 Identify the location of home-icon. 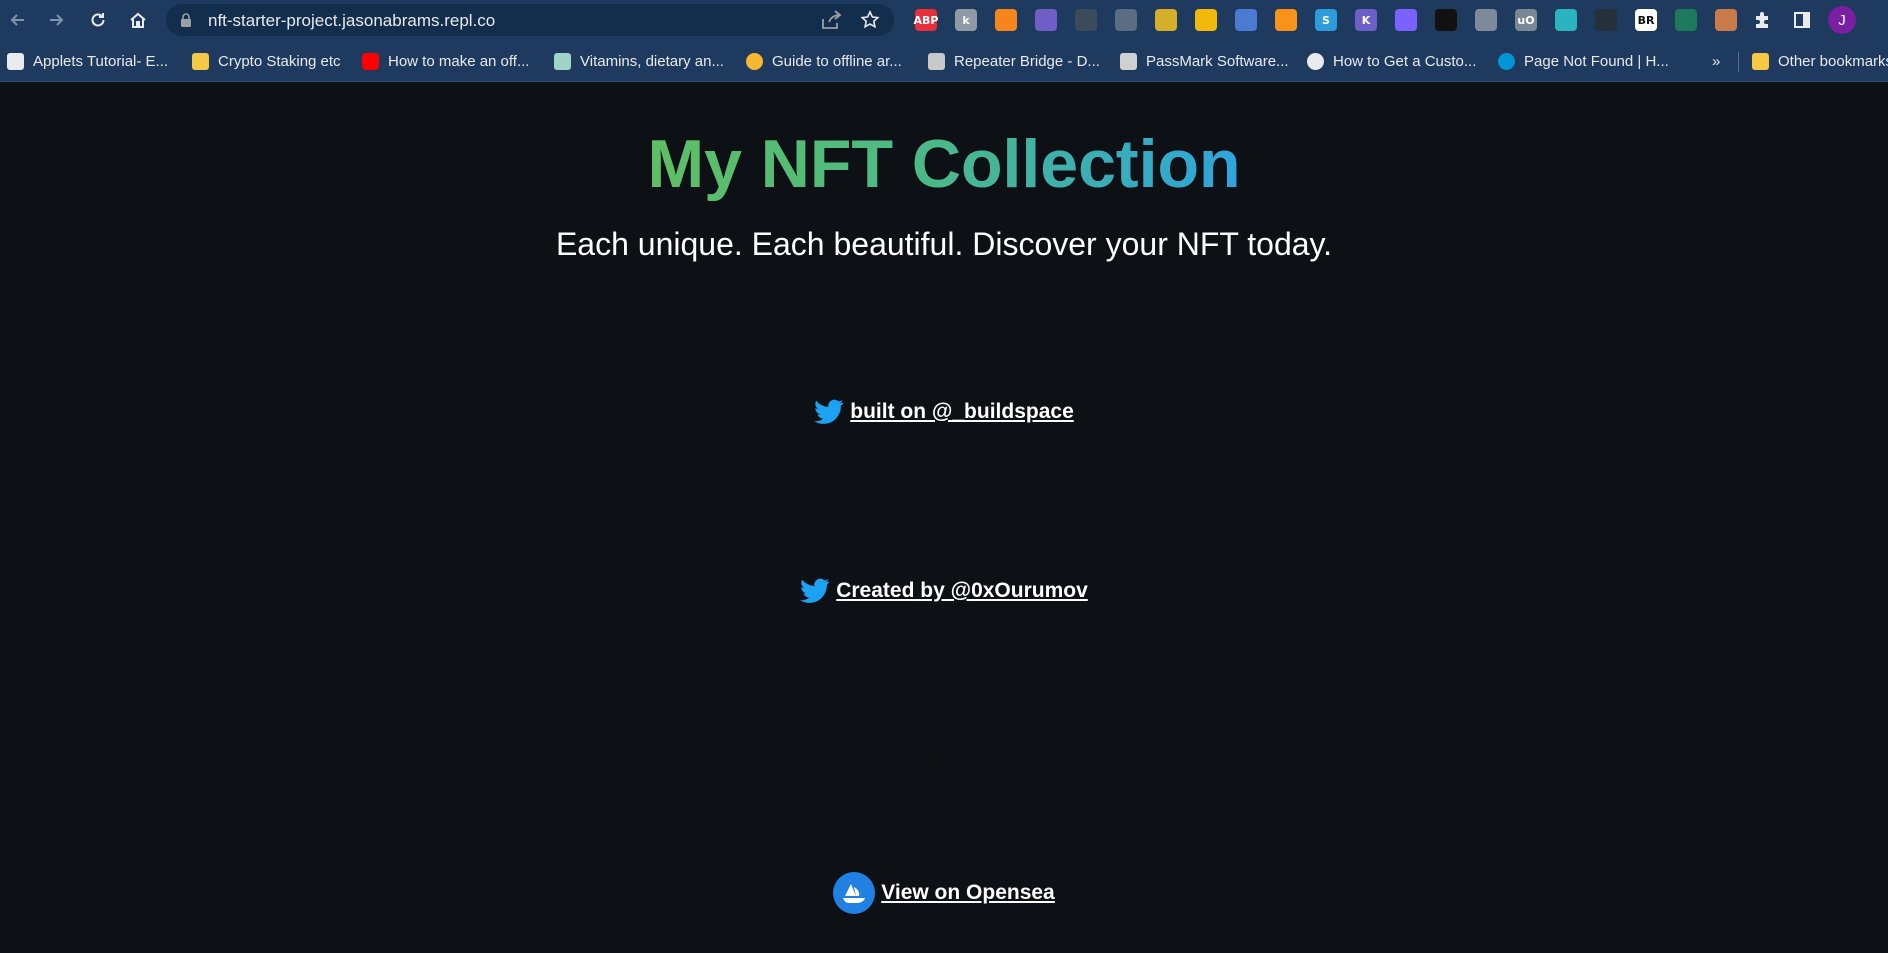
(138, 20).